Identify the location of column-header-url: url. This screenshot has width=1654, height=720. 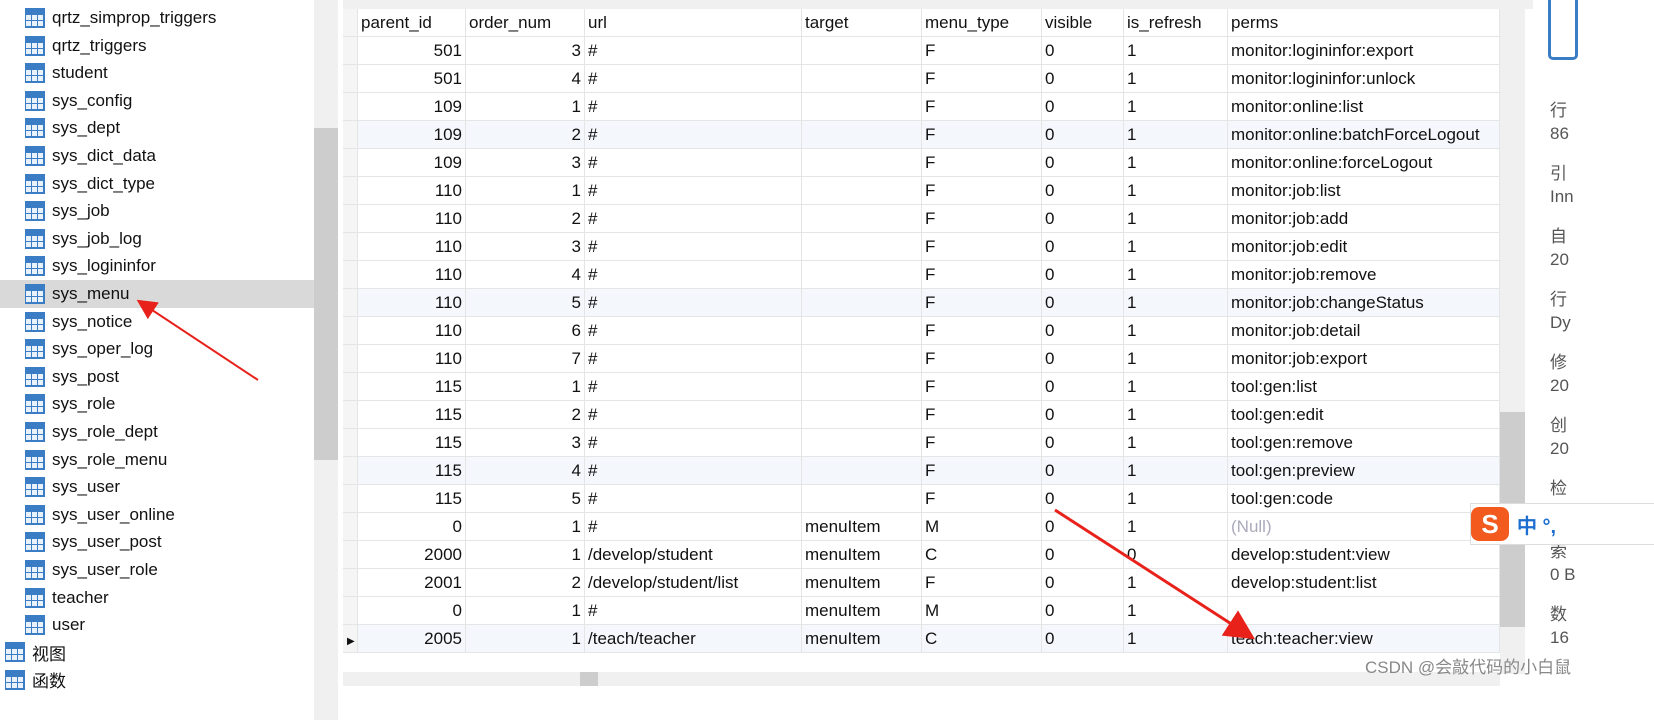
(693, 22).